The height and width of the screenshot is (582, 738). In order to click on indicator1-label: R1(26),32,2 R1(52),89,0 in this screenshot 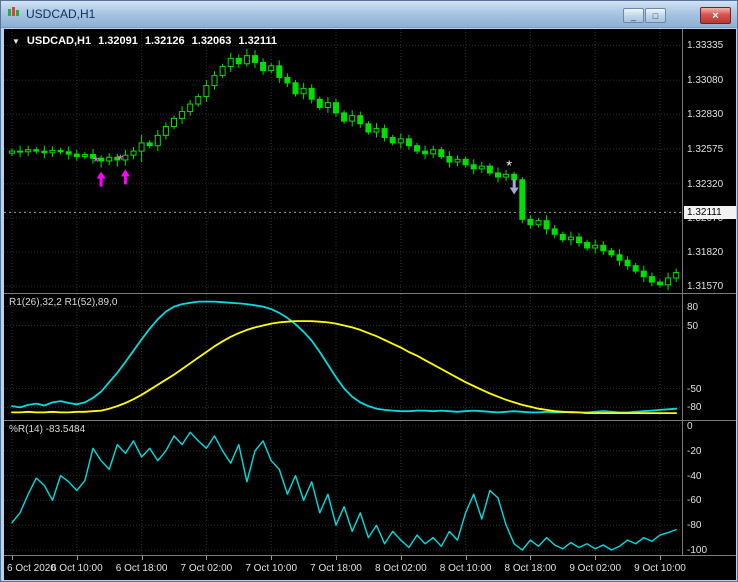, I will do `click(63, 302)`.